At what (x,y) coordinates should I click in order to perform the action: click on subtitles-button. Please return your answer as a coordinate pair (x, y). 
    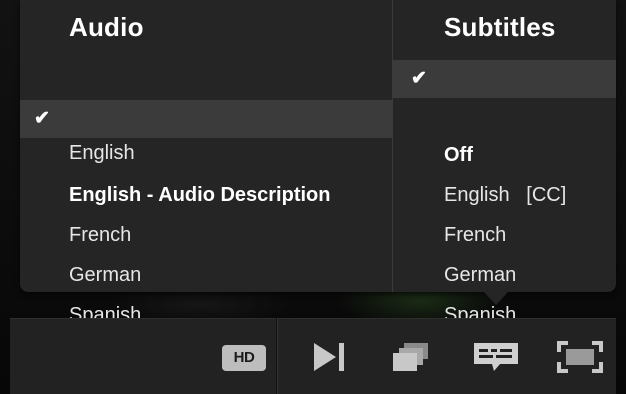
    Looking at the image, I should click on (496, 357).